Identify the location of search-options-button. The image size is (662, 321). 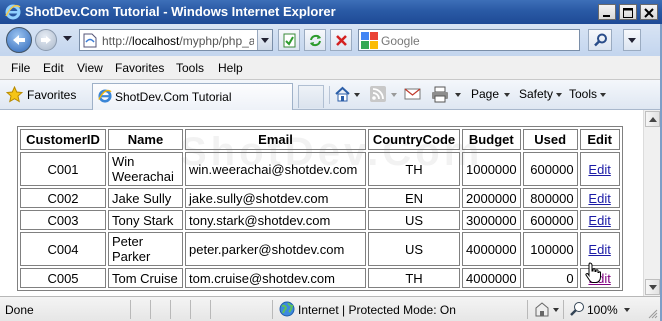
(632, 40).